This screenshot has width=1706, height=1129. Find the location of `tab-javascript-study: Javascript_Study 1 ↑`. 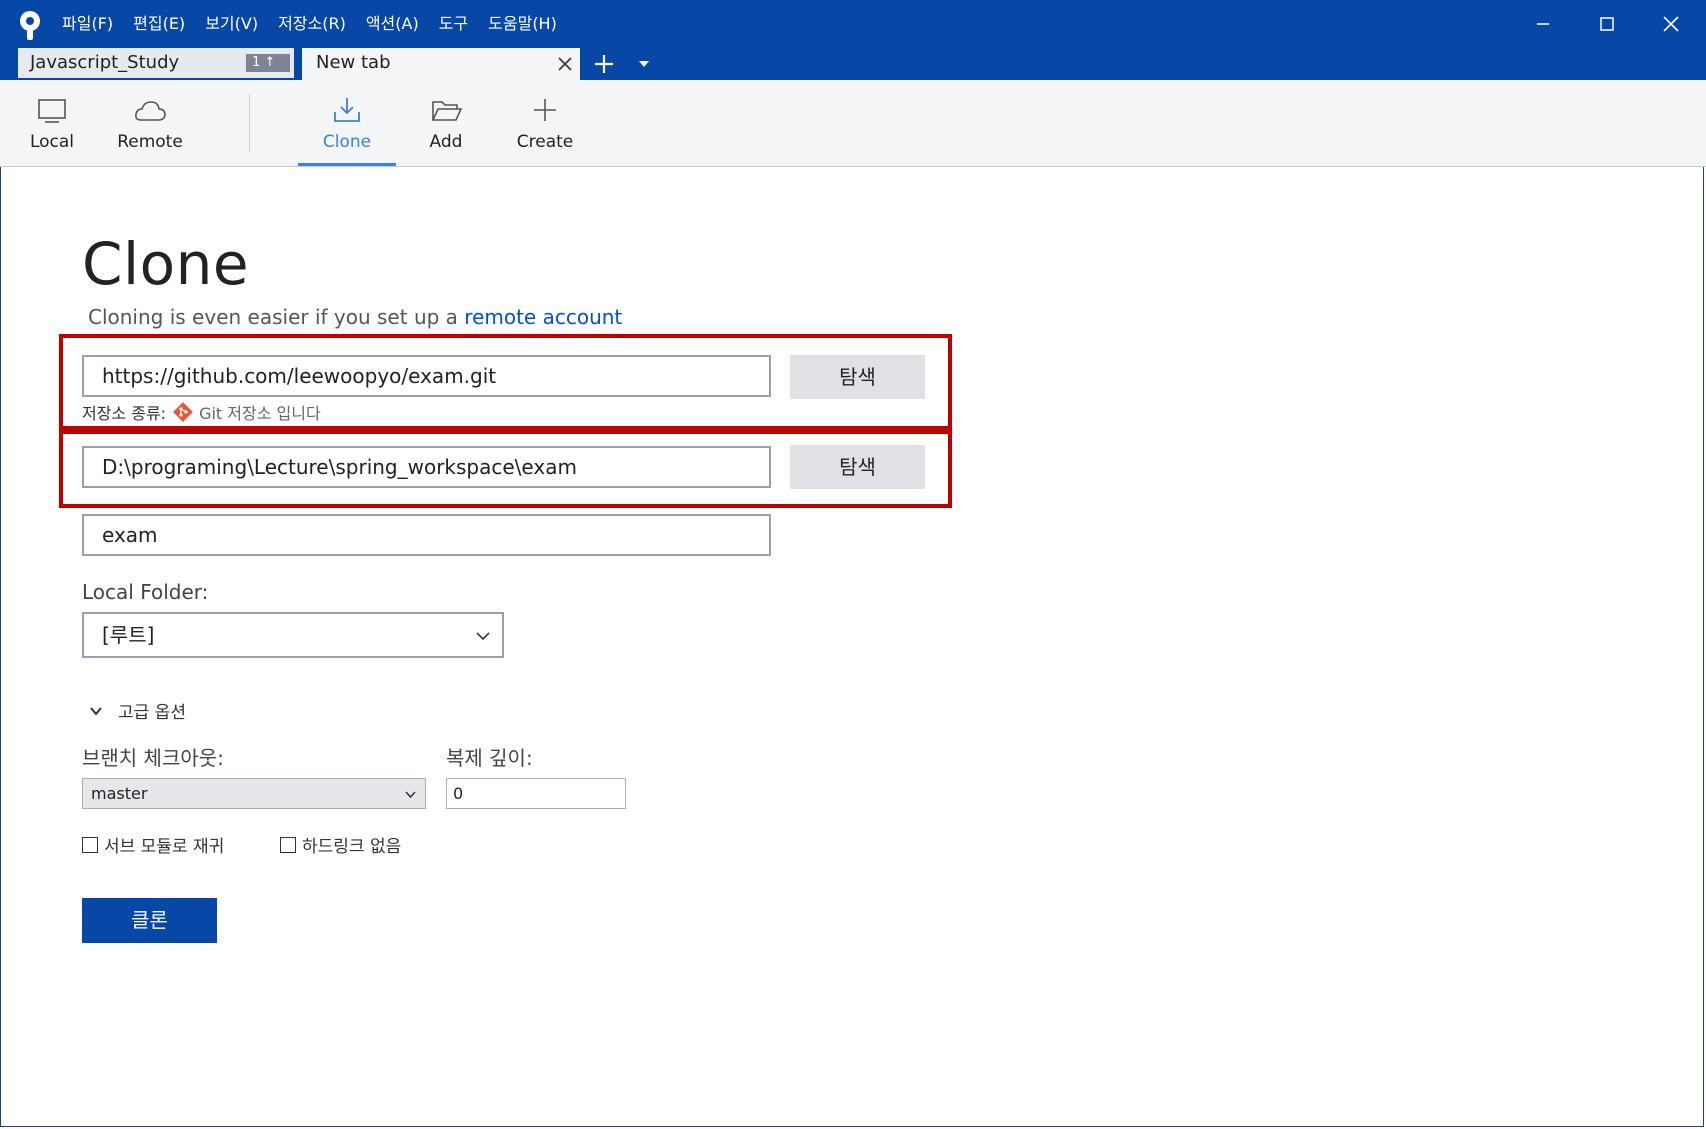

tab-javascript-study: Javascript_Study 1 ↑ is located at coordinates (156, 63).